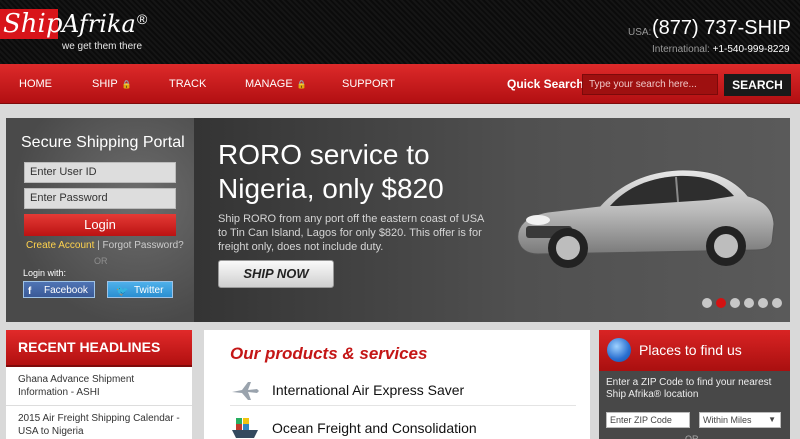 Image resolution: width=800 pixels, height=439 pixels. I want to click on create-account-link: Create Account, so click(60, 245).